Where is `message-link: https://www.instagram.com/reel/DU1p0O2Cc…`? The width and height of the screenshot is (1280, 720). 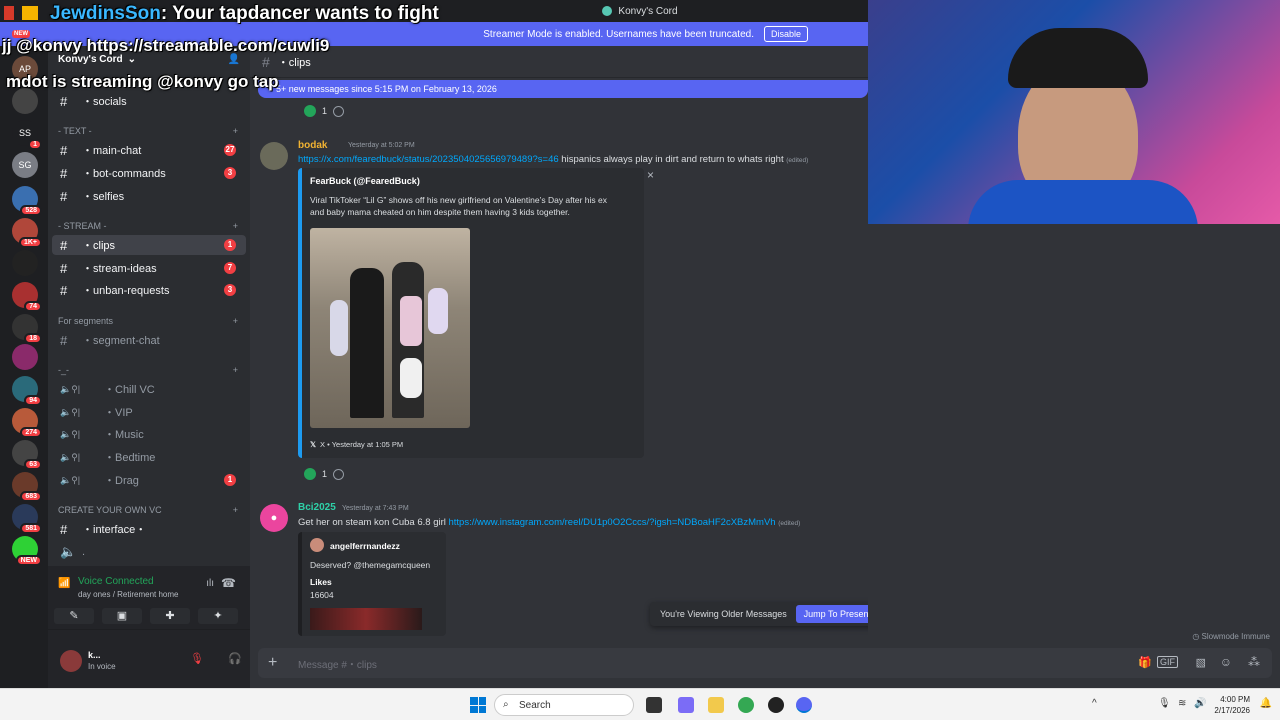 message-link: https://www.instagram.com/reel/DU1p0O2Cc… is located at coordinates (612, 522).